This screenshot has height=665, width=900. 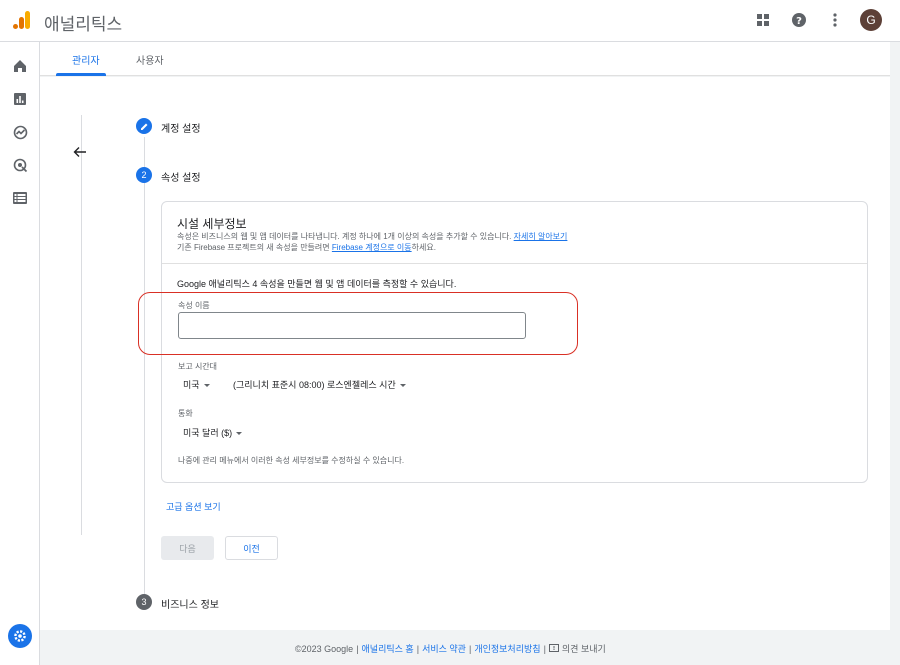 What do you see at coordinates (871, 20) in the screenshot?
I see `account-avatar: G` at bounding box center [871, 20].